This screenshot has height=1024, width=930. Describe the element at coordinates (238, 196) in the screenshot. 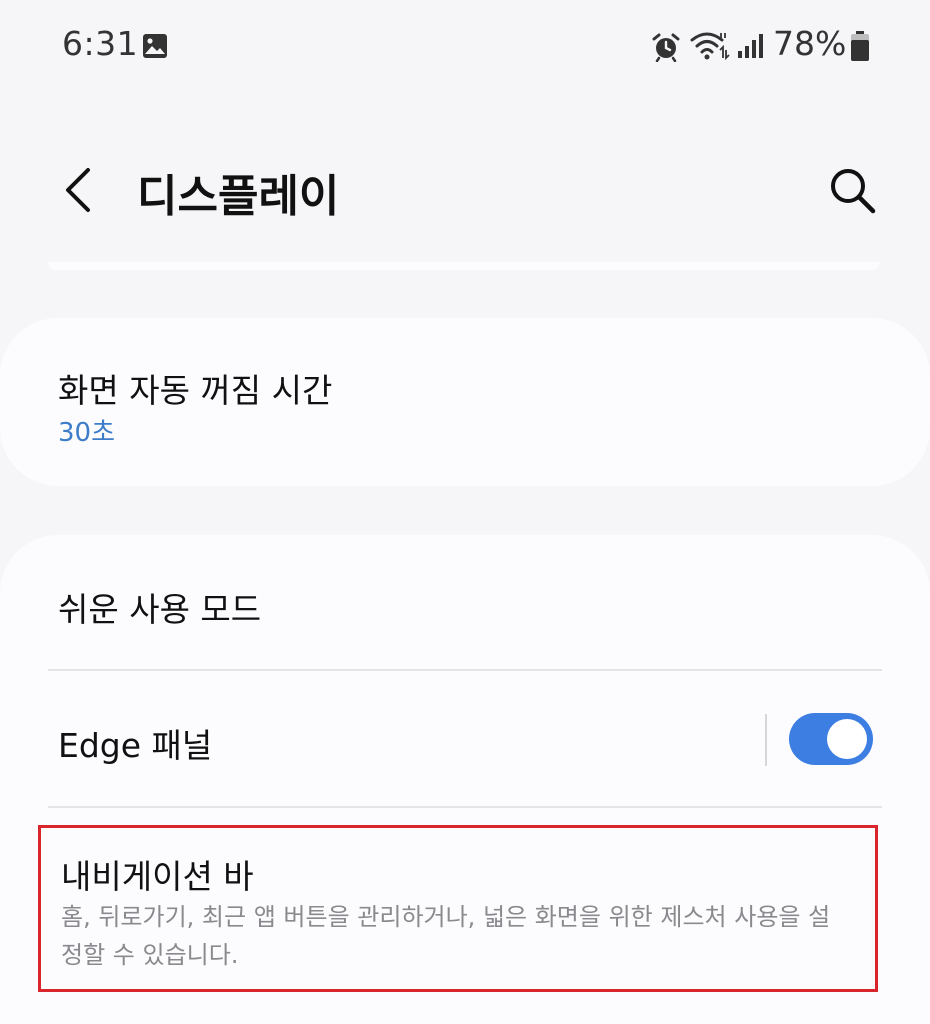

I see `page-title: 디스플레이` at that location.